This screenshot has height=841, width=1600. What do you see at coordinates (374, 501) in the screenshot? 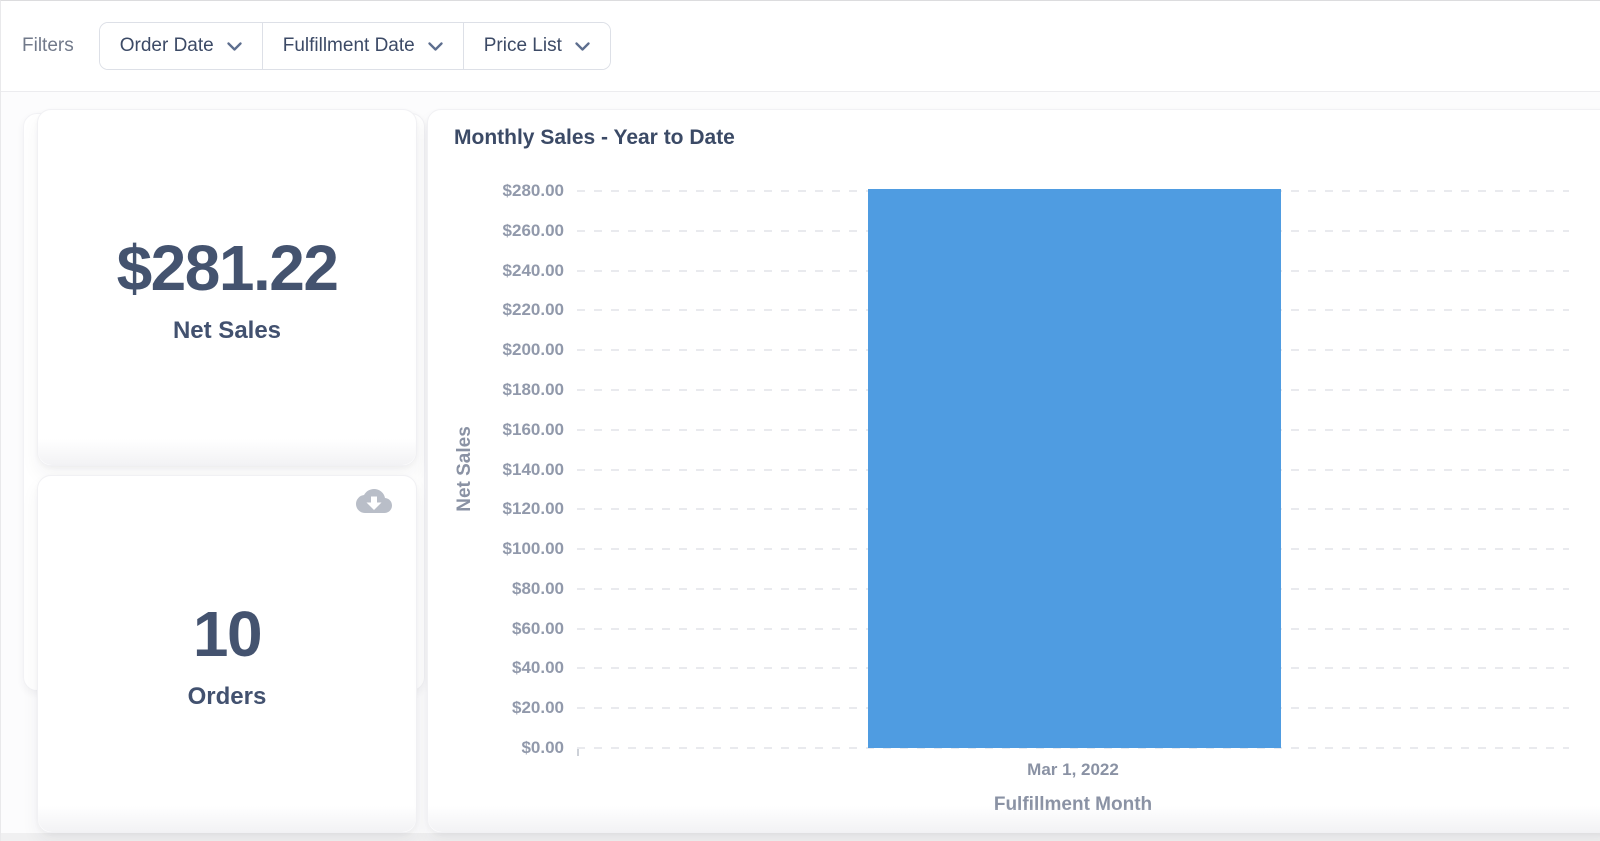
I see `download-icon` at bounding box center [374, 501].